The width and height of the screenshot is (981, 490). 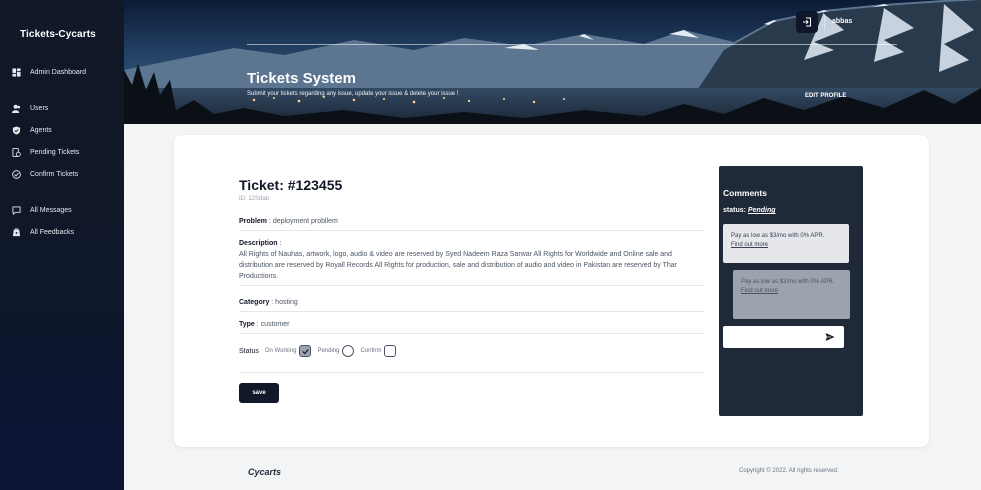 I want to click on edit-profile-link: EDIT PROFILE, so click(x=825, y=96).